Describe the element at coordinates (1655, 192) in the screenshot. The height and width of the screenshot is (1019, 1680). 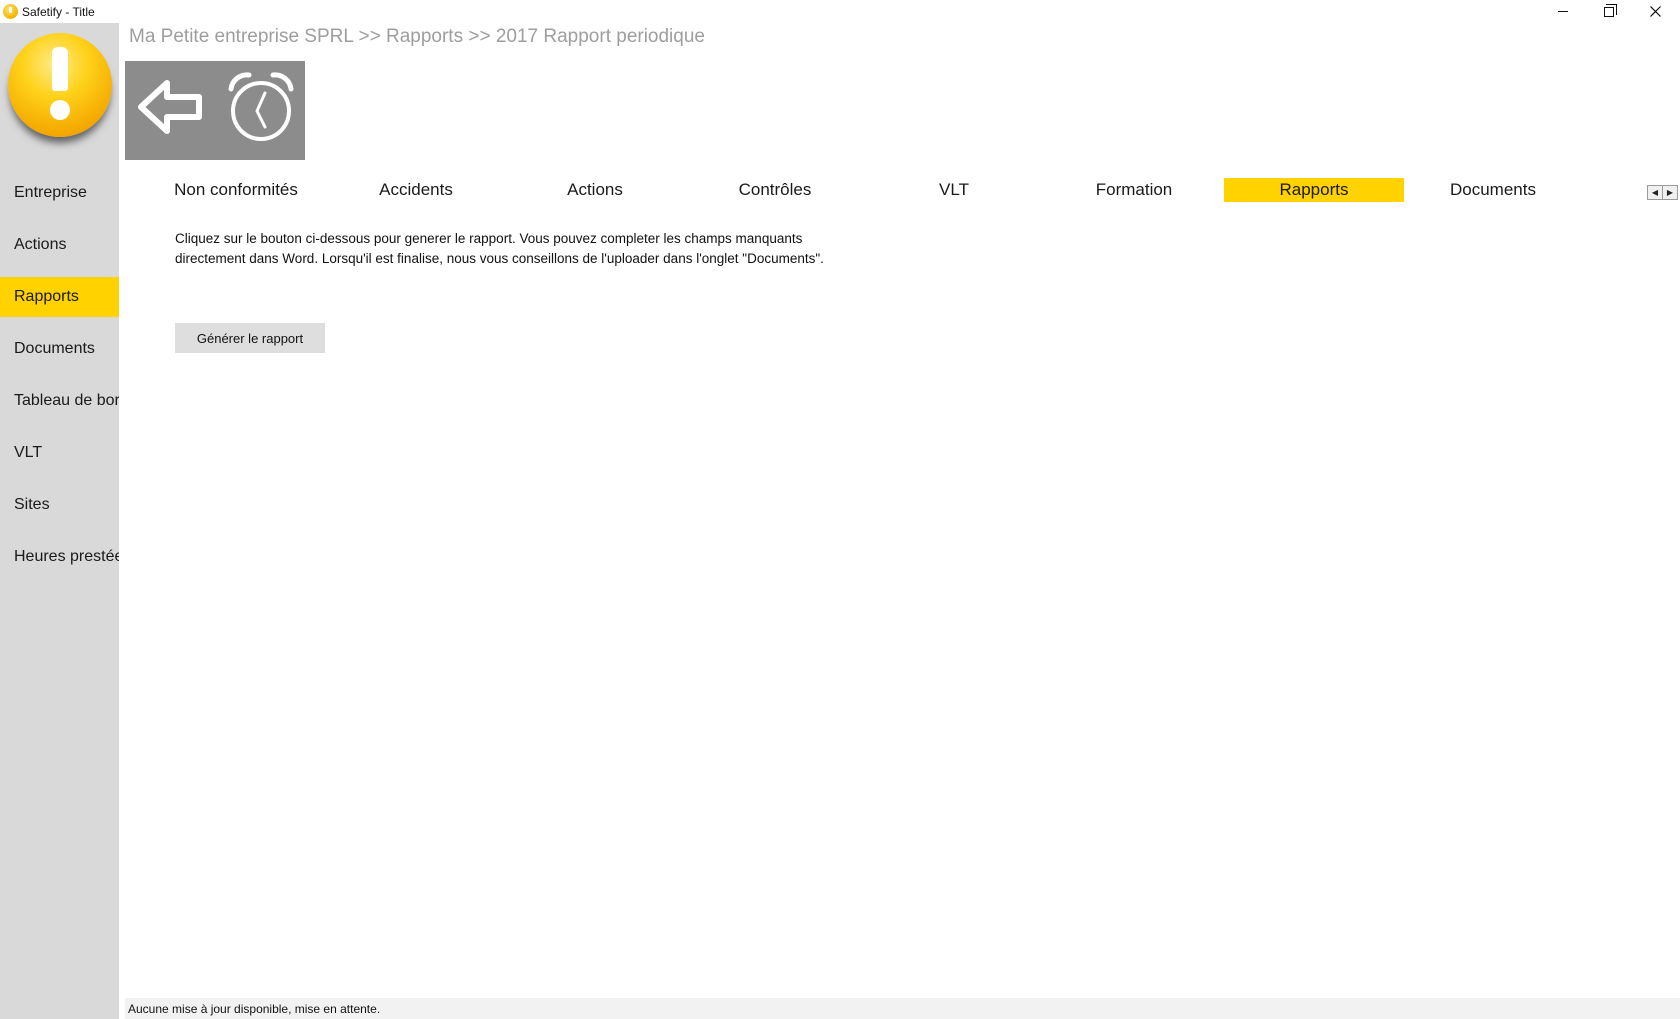
I see `tab-scroll-left-icon: ◀` at that location.